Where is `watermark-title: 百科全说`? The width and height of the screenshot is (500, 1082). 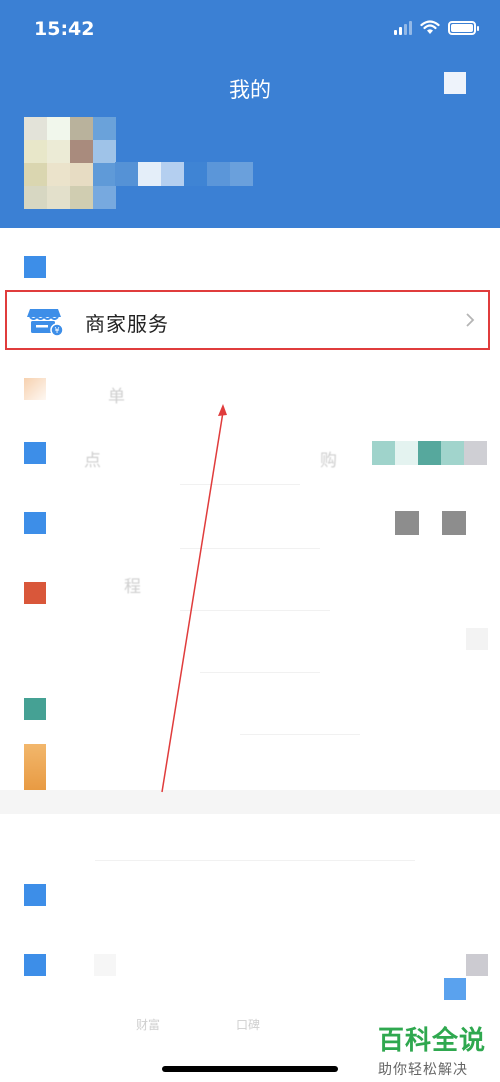 watermark-title: 百科全说 is located at coordinates (432, 1041).